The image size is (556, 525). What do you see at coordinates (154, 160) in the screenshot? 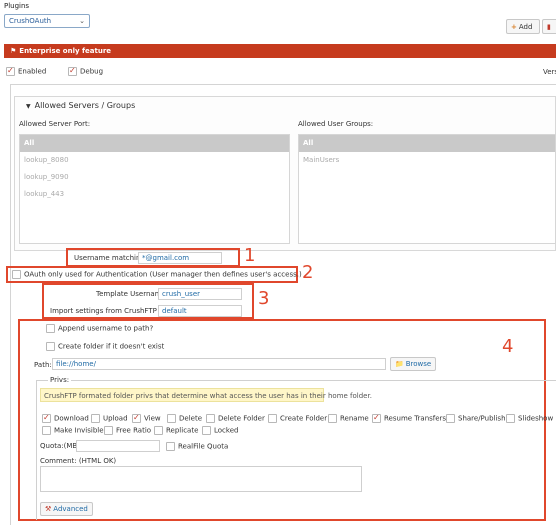
I see `list-item: lookup_8080` at bounding box center [154, 160].